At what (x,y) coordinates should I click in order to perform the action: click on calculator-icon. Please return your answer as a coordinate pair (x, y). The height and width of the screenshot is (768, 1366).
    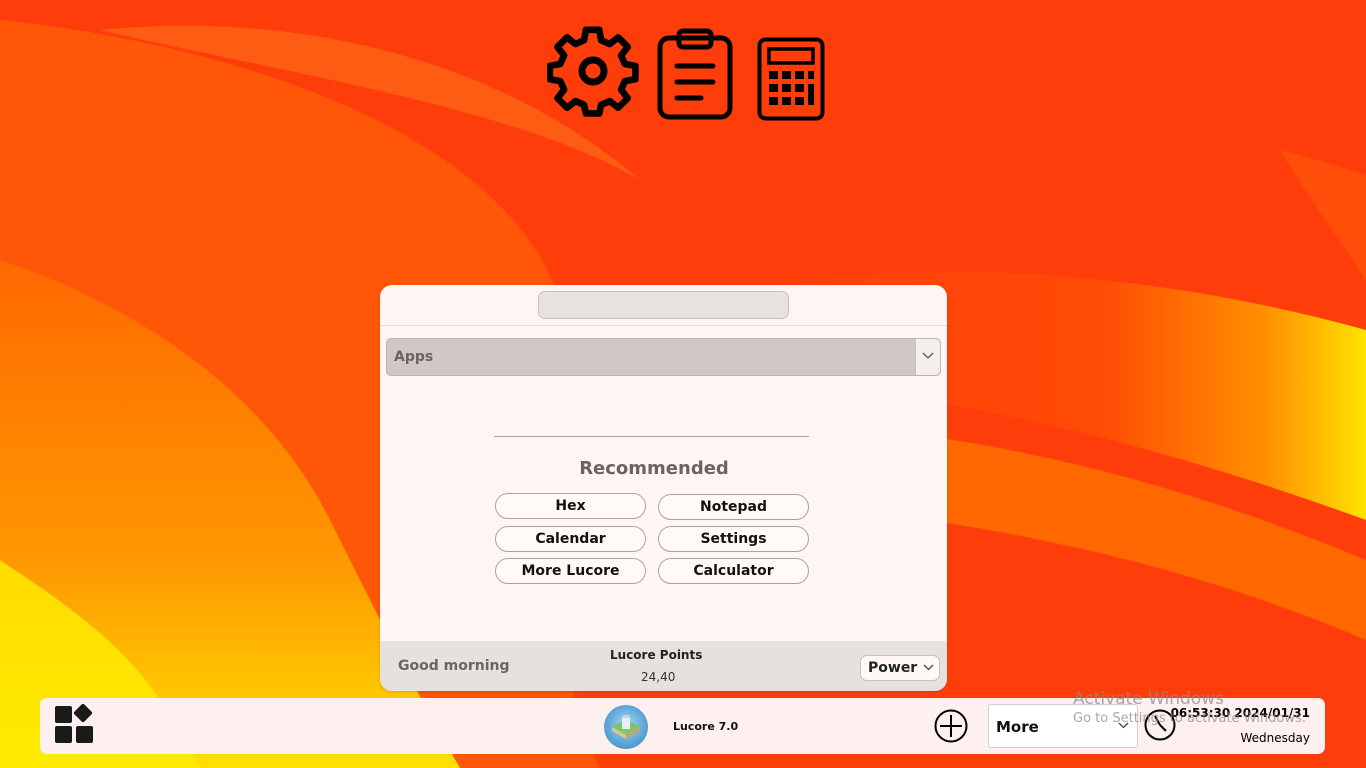
    Looking at the image, I should click on (791, 79).